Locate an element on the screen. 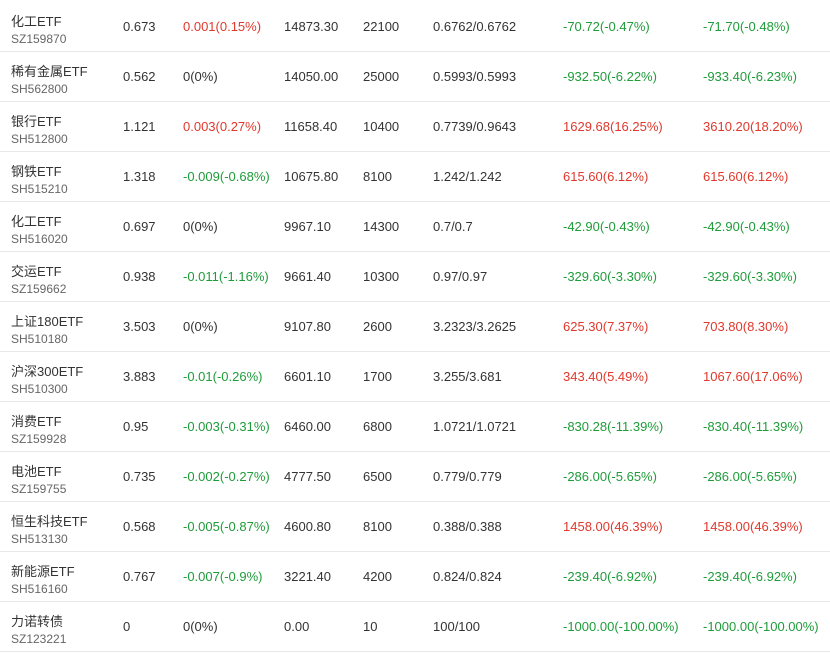  market-value-cell: 3221.40 is located at coordinates (307, 576).